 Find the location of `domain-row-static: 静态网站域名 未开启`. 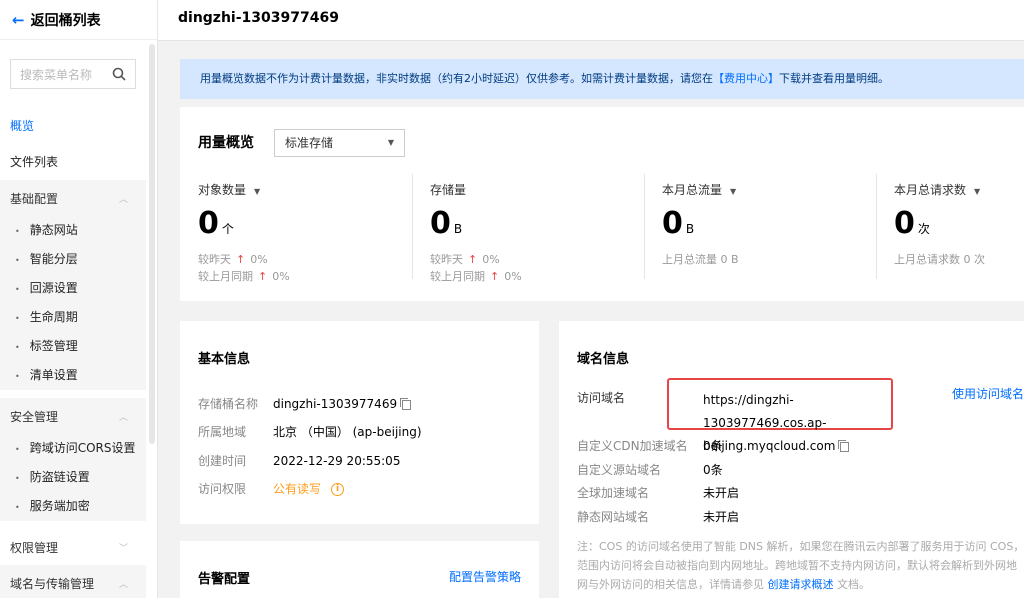

domain-row-static: 静态网站域名 未开启 is located at coordinates (658, 516).